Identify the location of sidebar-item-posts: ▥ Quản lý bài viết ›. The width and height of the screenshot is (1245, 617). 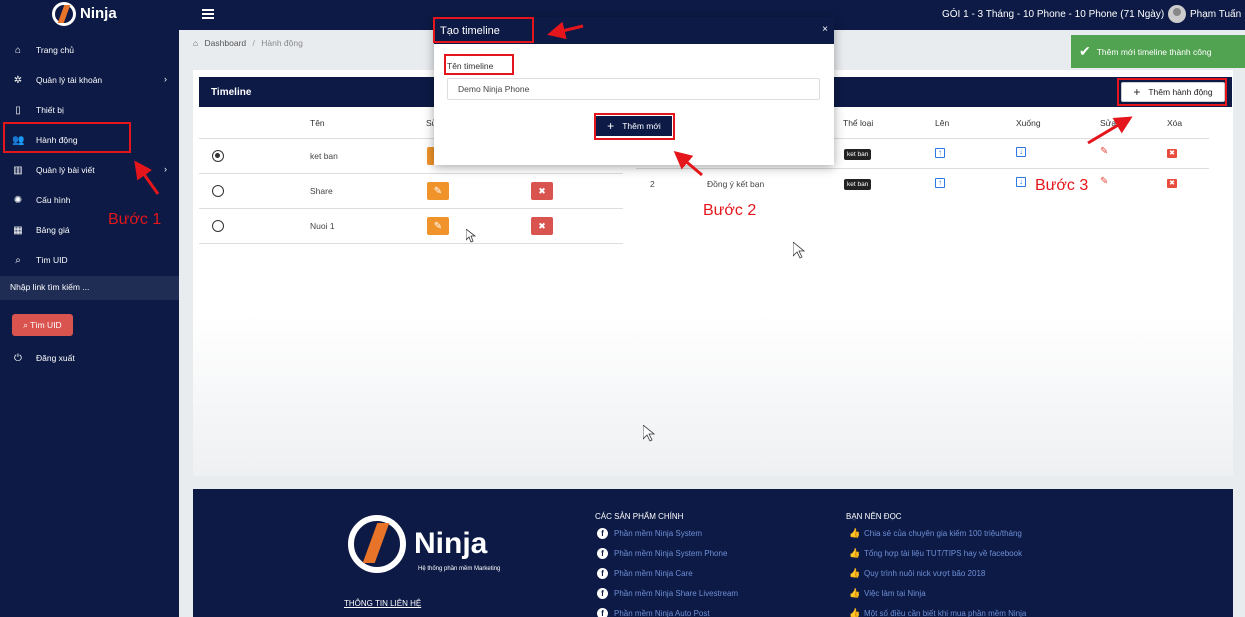
(89, 170).